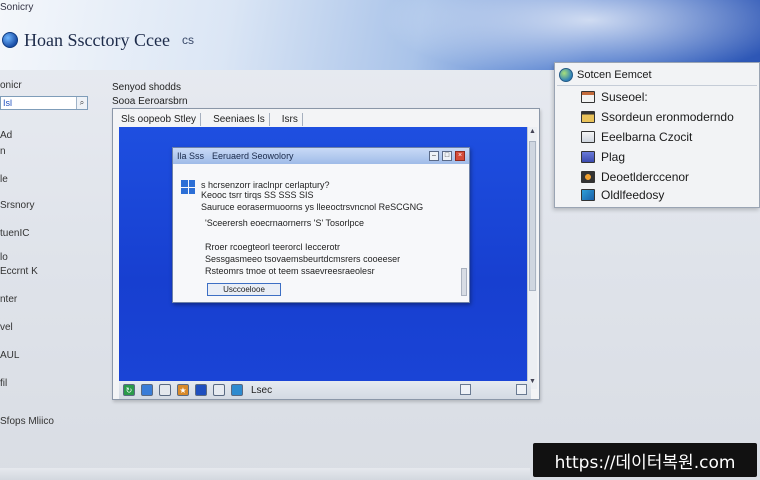 Image resolution: width=760 pixels, height=480 pixels. What do you see at coordinates (4, 257) in the screenshot?
I see `sidebar-item: lo` at bounding box center [4, 257].